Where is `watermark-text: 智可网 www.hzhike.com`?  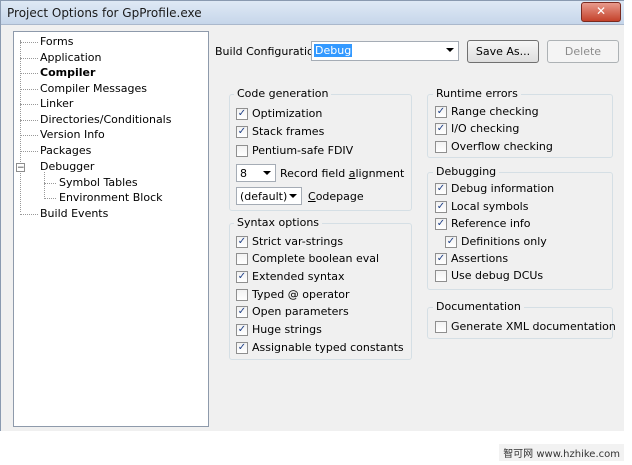 watermark-text: 智可网 www.hzhike.com is located at coordinates (561, 452).